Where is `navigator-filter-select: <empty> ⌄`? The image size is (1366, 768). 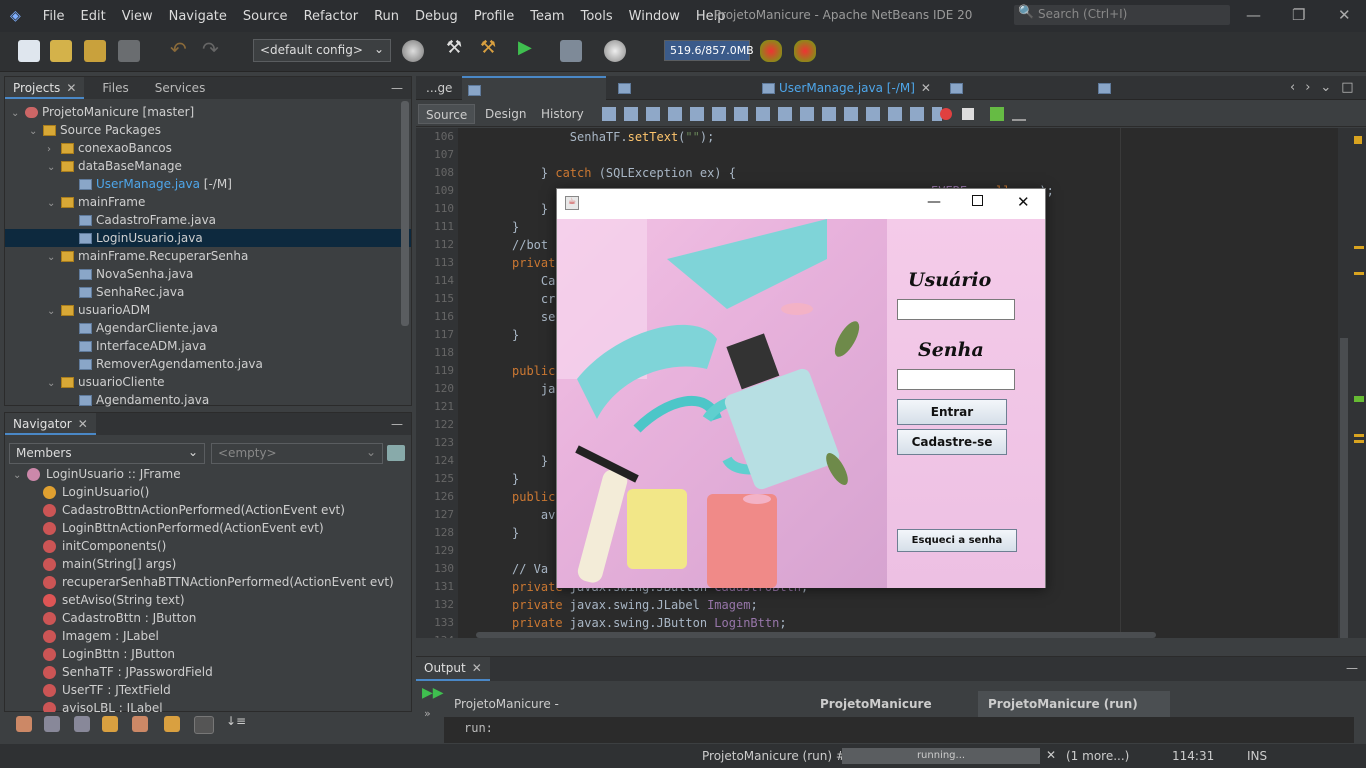
navigator-filter-select: <empty> ⌄ is located at coordinates (297, 453).